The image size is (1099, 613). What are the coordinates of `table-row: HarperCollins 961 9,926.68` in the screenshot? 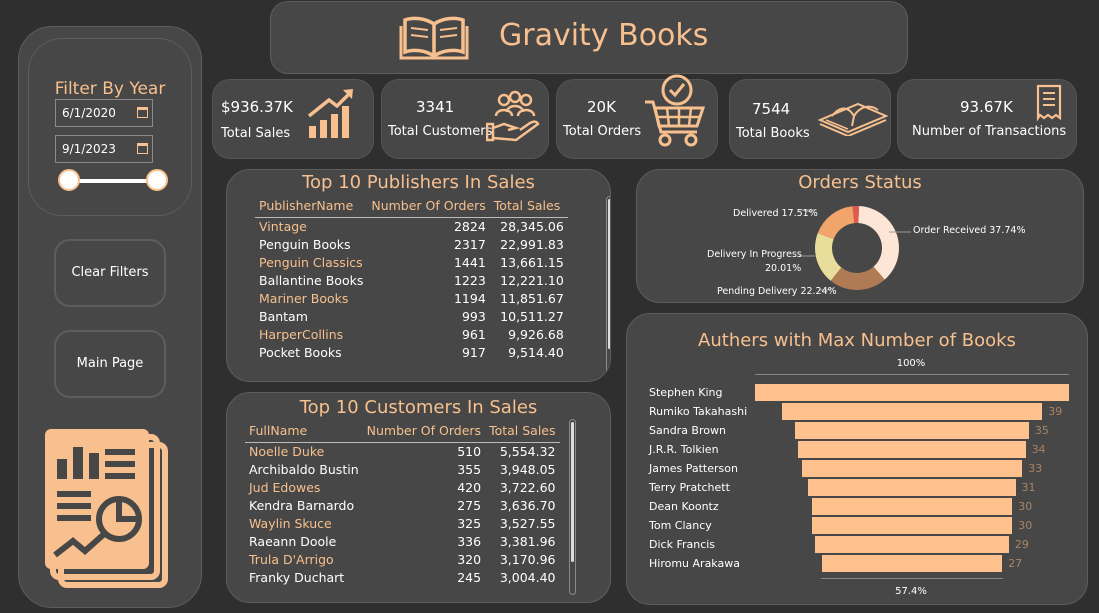 It's located at (411, 335).